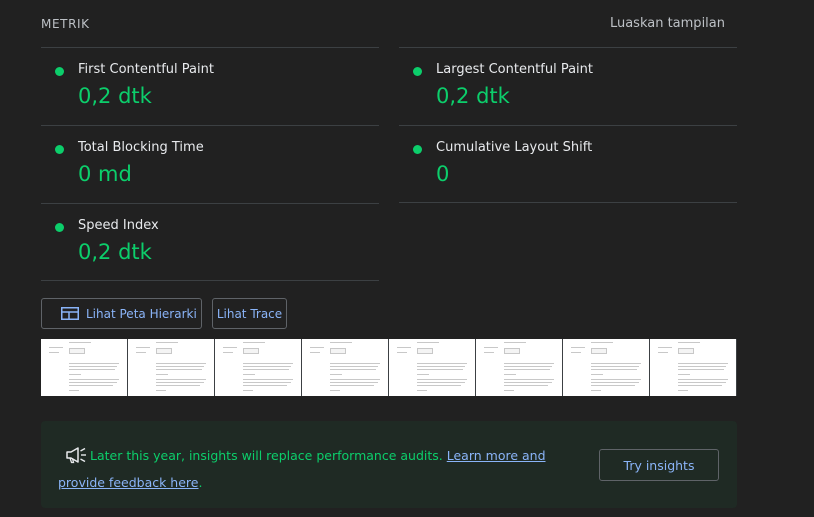 Image resolution: width=814 pixels, height=517 pixels. What do you see at coordinates (667, 23) in the screenshot?
I see `expand-view-toggle: Luaskan tampilan` at bounding box center [667, 23].